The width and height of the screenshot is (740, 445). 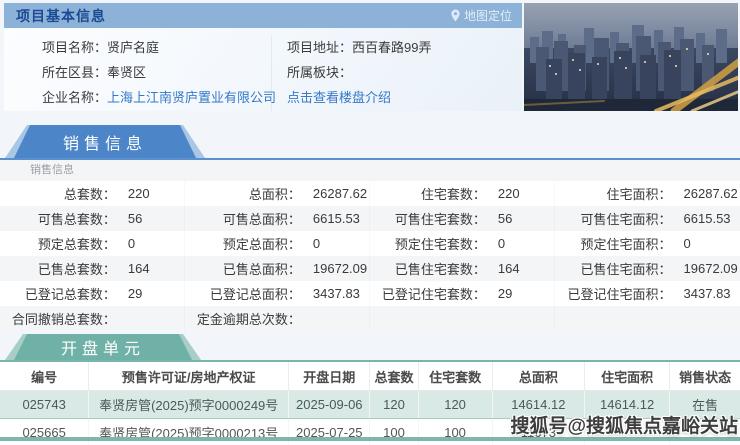 I want to click on sales-label: 住宅套数：, so click(x=428, y=193).